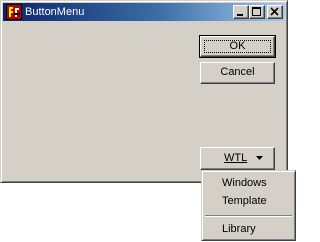 The height and width of the screenshot is (242, 320). I want to click on cancel-button: Cancel, so click(237, 73).